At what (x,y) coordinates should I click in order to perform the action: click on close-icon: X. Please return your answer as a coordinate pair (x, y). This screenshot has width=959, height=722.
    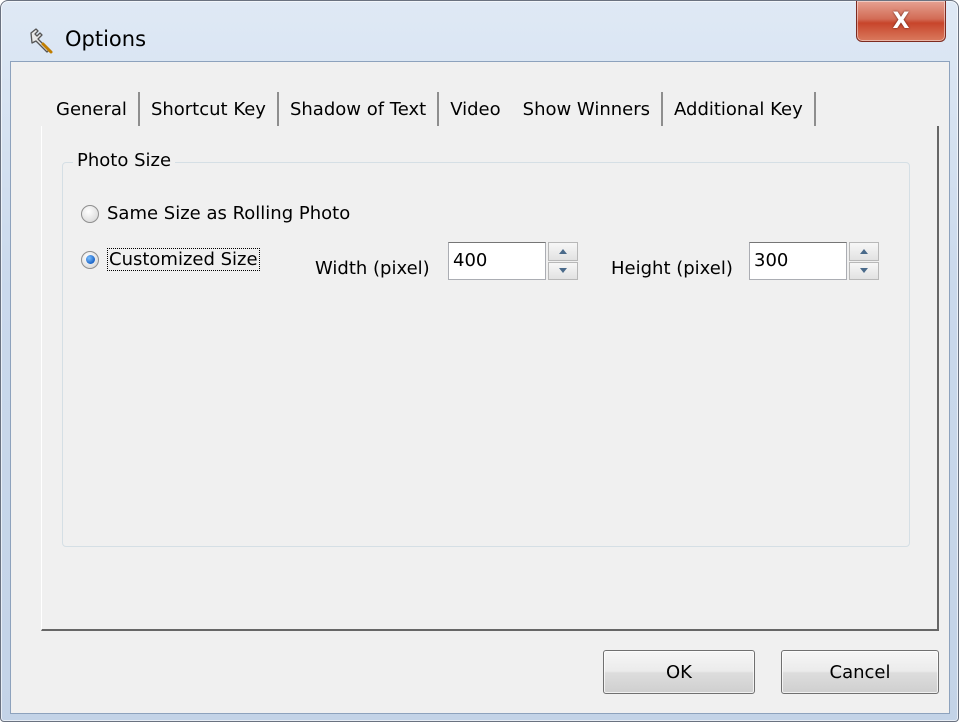
    Looking at the image, I should click on (901, 21).